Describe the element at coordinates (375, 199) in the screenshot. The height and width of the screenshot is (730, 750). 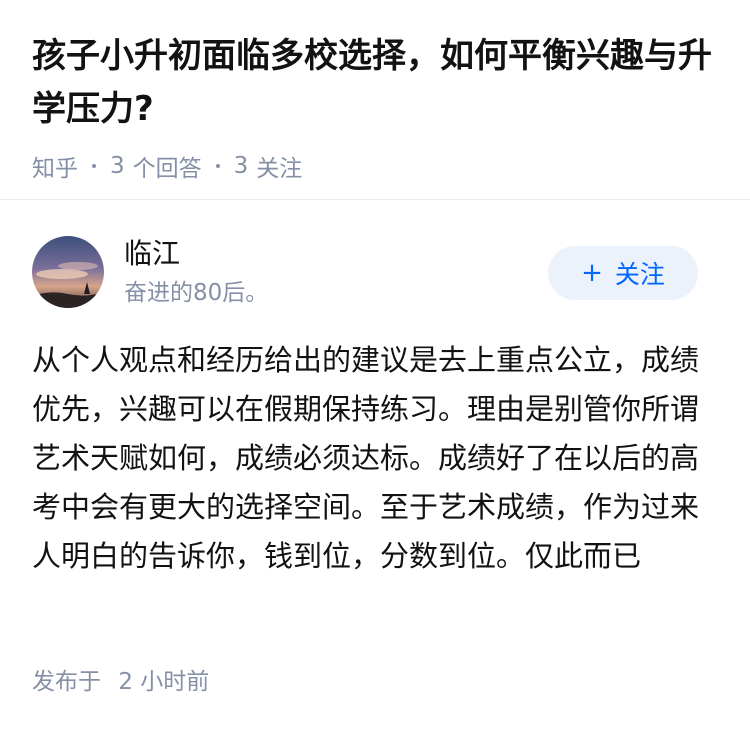
I see `section-divider` at that location.